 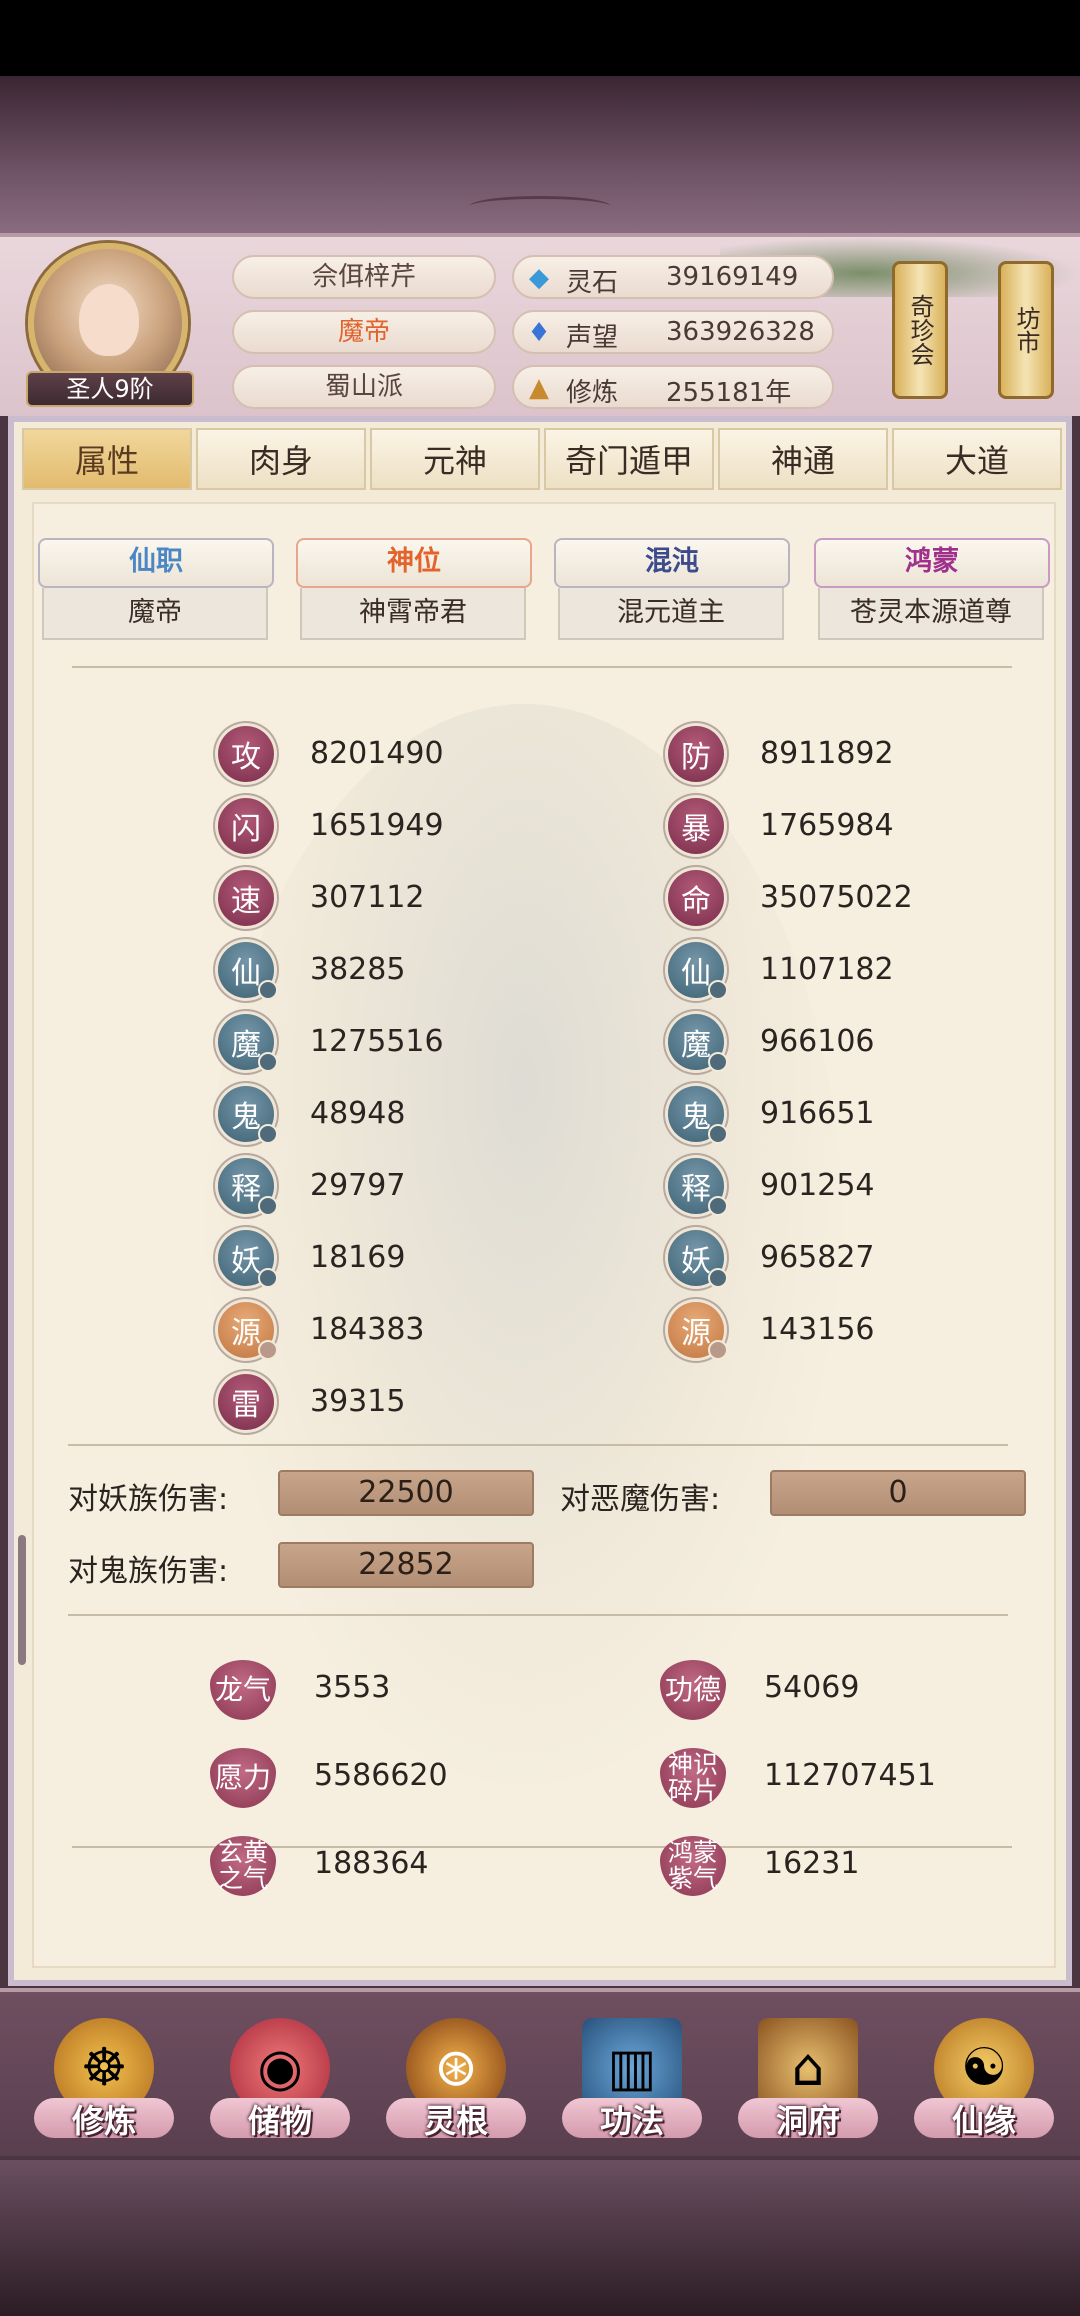 What do you see at coordinates (984, 2076) in the screenshot?
I see `nav-fate: ☯ 仙缘` at bounding box center [984, 2076].